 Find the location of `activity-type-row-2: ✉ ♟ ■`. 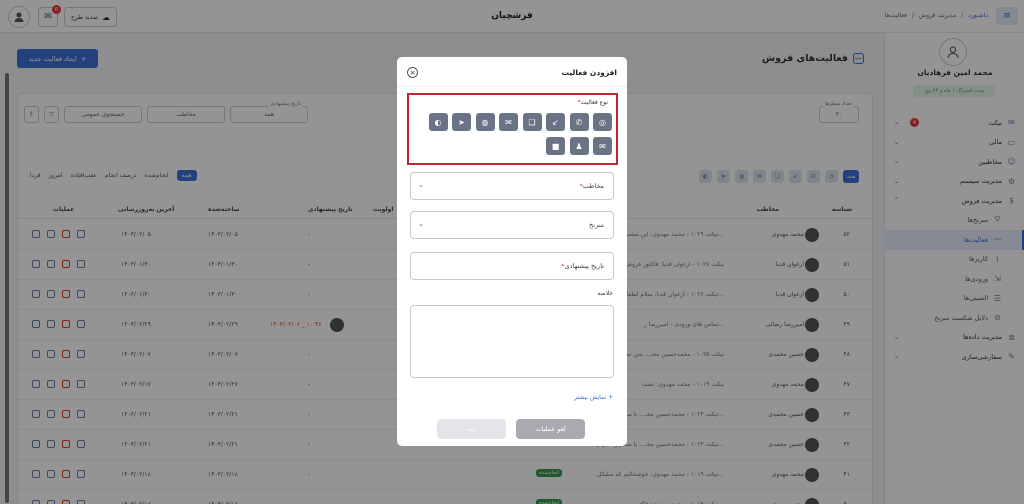

activity-type-row-2: ✉ ♟ ■ is located at coordinates (512, 146).